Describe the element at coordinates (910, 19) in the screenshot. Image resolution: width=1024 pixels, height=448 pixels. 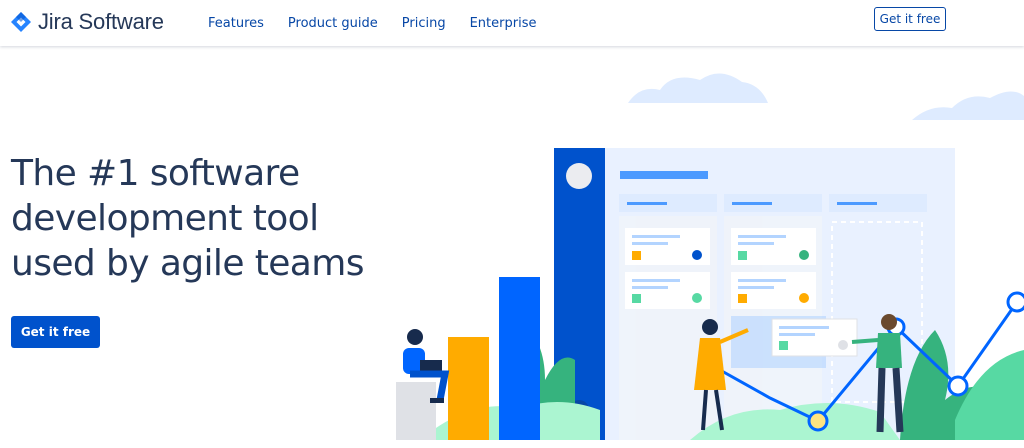
I see `header-get-it-free-button: Get it free` at that location.